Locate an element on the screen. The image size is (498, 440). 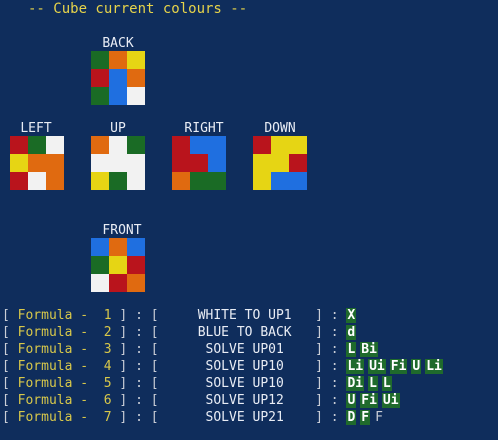
face-back is located at coordinates (118, 78).